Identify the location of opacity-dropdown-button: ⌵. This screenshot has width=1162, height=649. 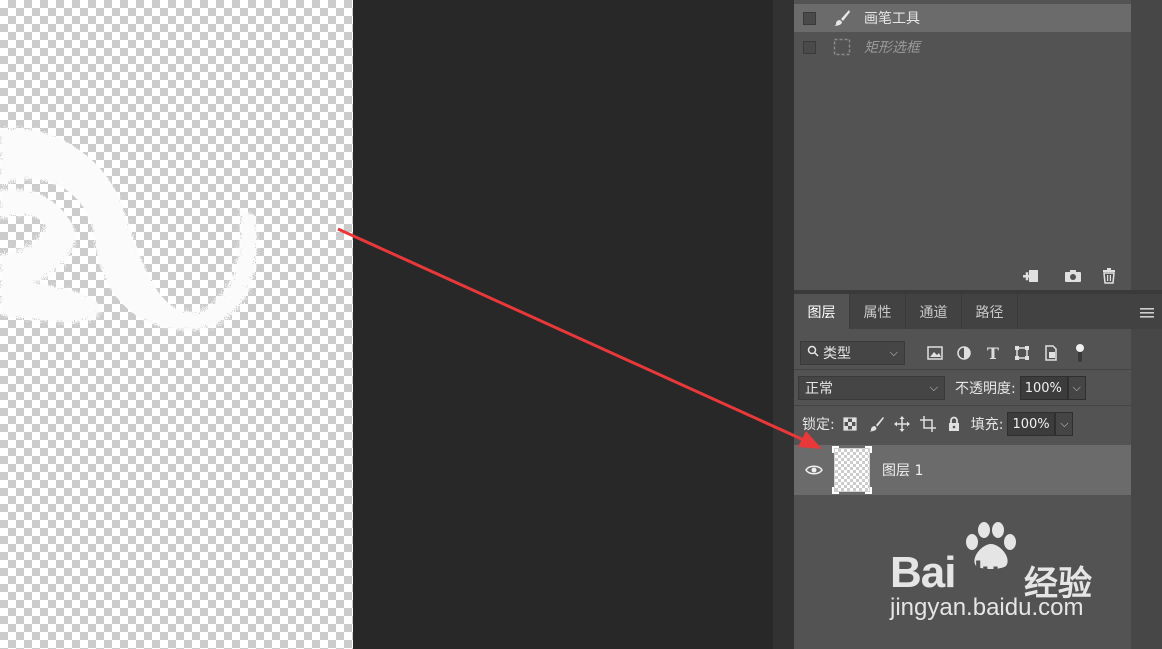
(1076, 388).